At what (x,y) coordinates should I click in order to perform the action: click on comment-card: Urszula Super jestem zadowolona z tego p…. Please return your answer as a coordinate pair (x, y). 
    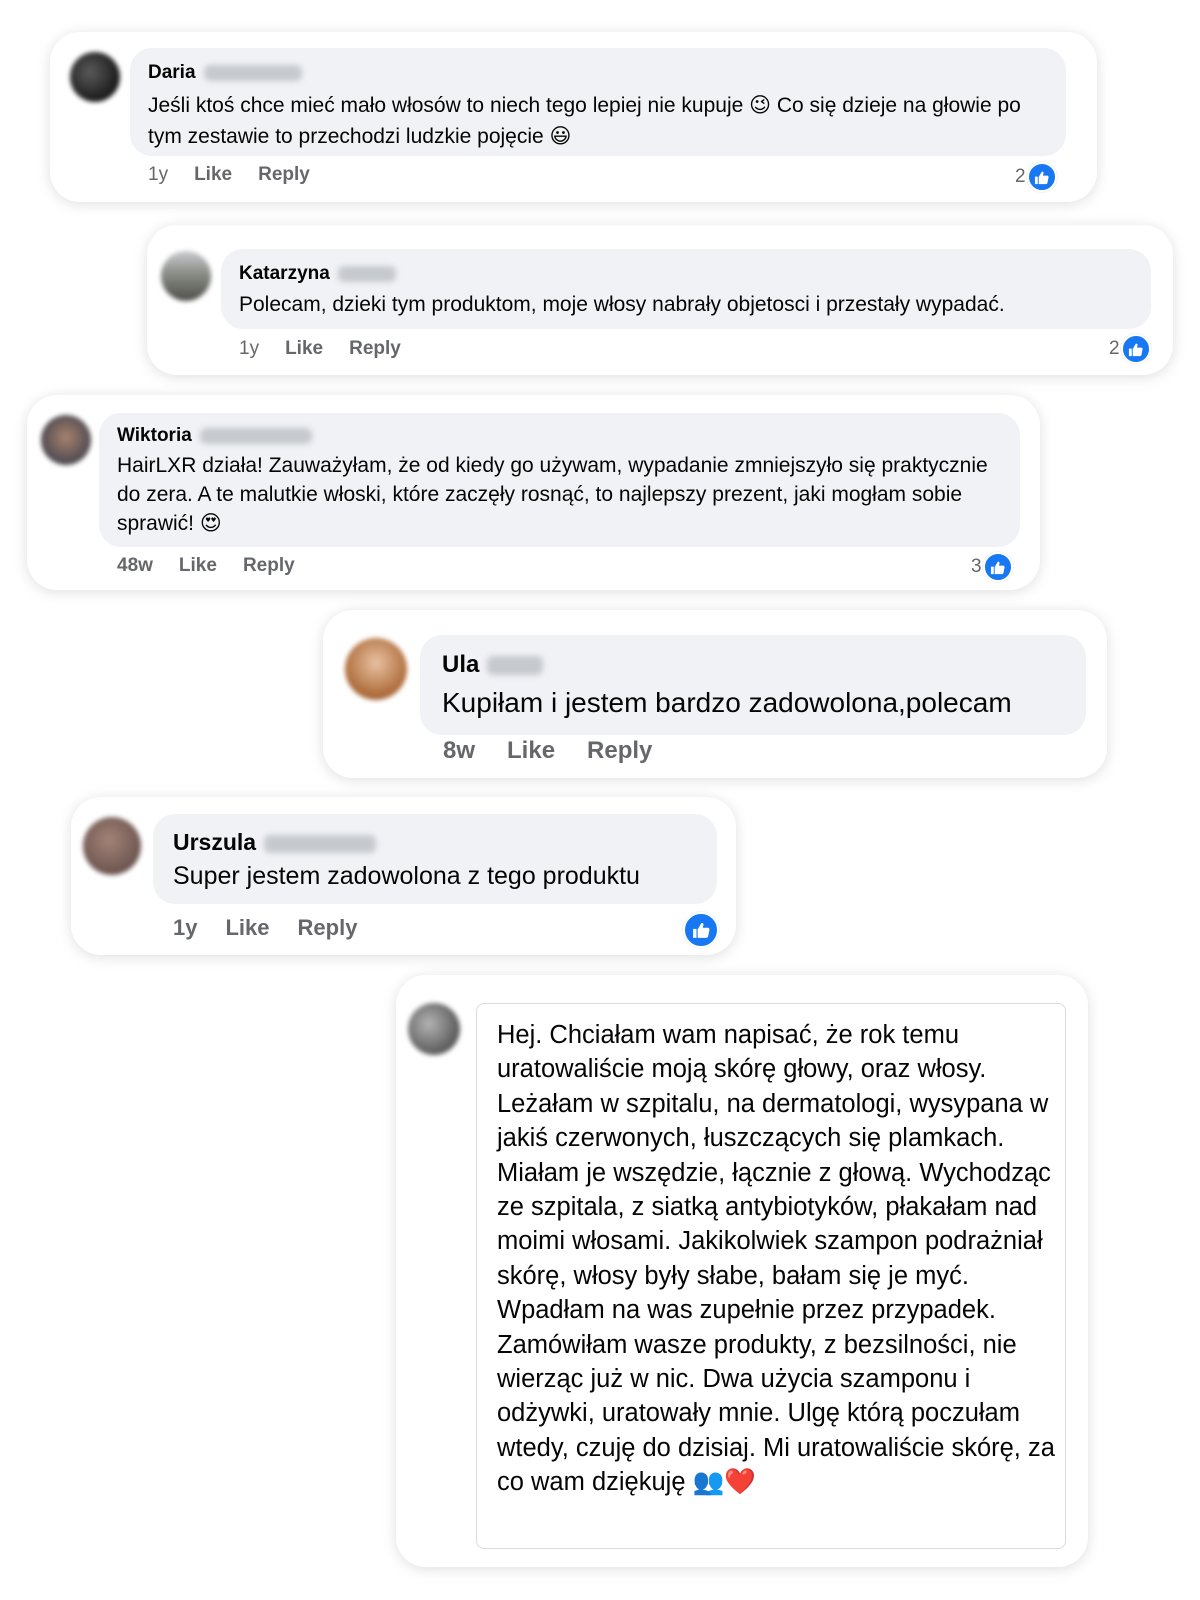
    Looking at the image, I should click on (403, 876).